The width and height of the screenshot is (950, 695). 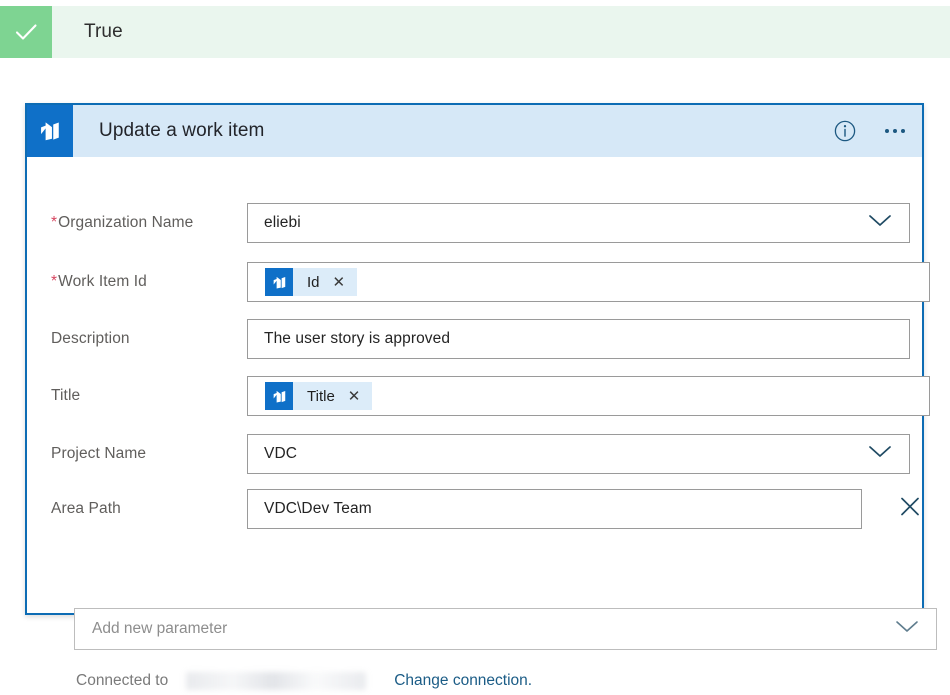 What do you see at coordinates (870, 131) in the screenshot?
I see `card-header-actions` at bounding box center [870, 131].